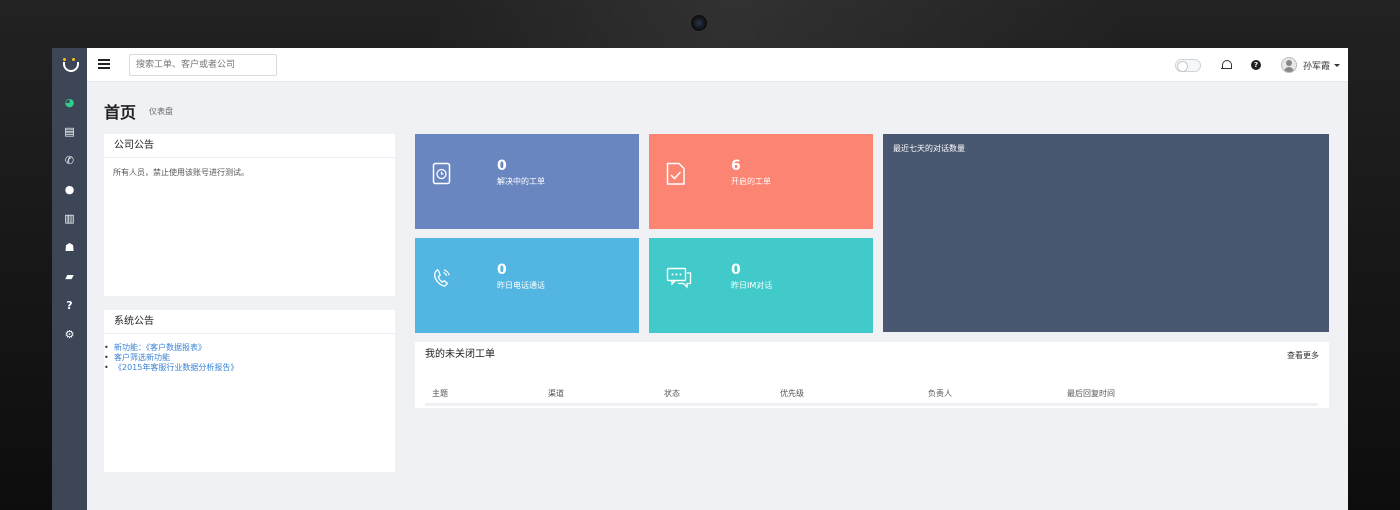 Image resolution: width=1400 pixels, height=510 pixels. I want to click on view-more-link: 查看更多, so click(1303, 355).